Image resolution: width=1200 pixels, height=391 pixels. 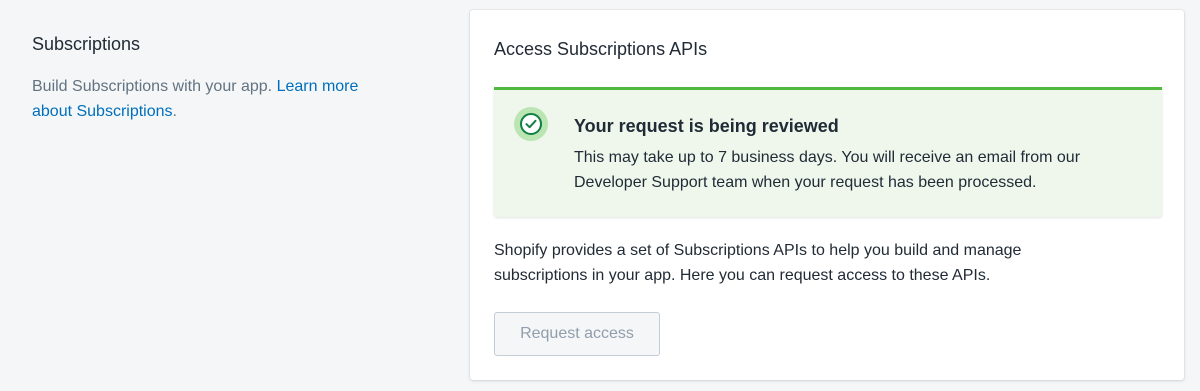 I want to click on banner-title: Your request is being reviewed, so click(x=706, y=126).